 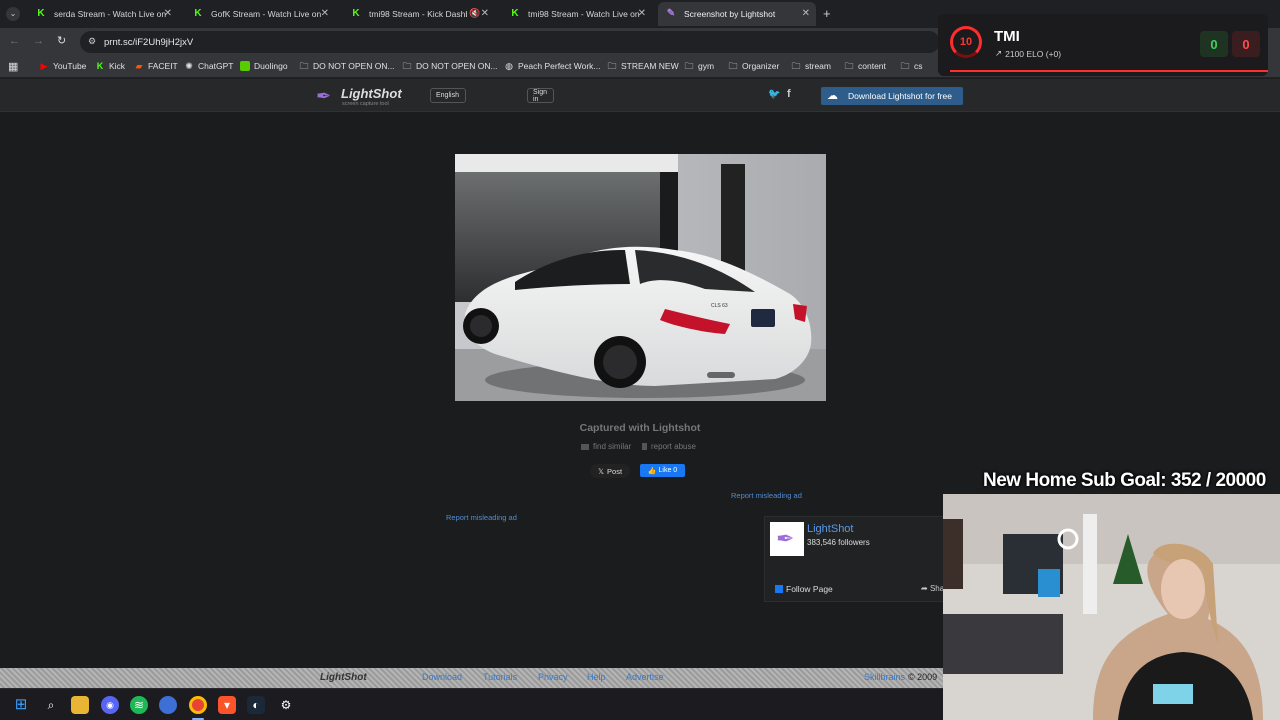 What do you see at coordinates (606, 446) in the screenshot?
I see `find-similar-link: find similar` at bounding box center [606, 446].